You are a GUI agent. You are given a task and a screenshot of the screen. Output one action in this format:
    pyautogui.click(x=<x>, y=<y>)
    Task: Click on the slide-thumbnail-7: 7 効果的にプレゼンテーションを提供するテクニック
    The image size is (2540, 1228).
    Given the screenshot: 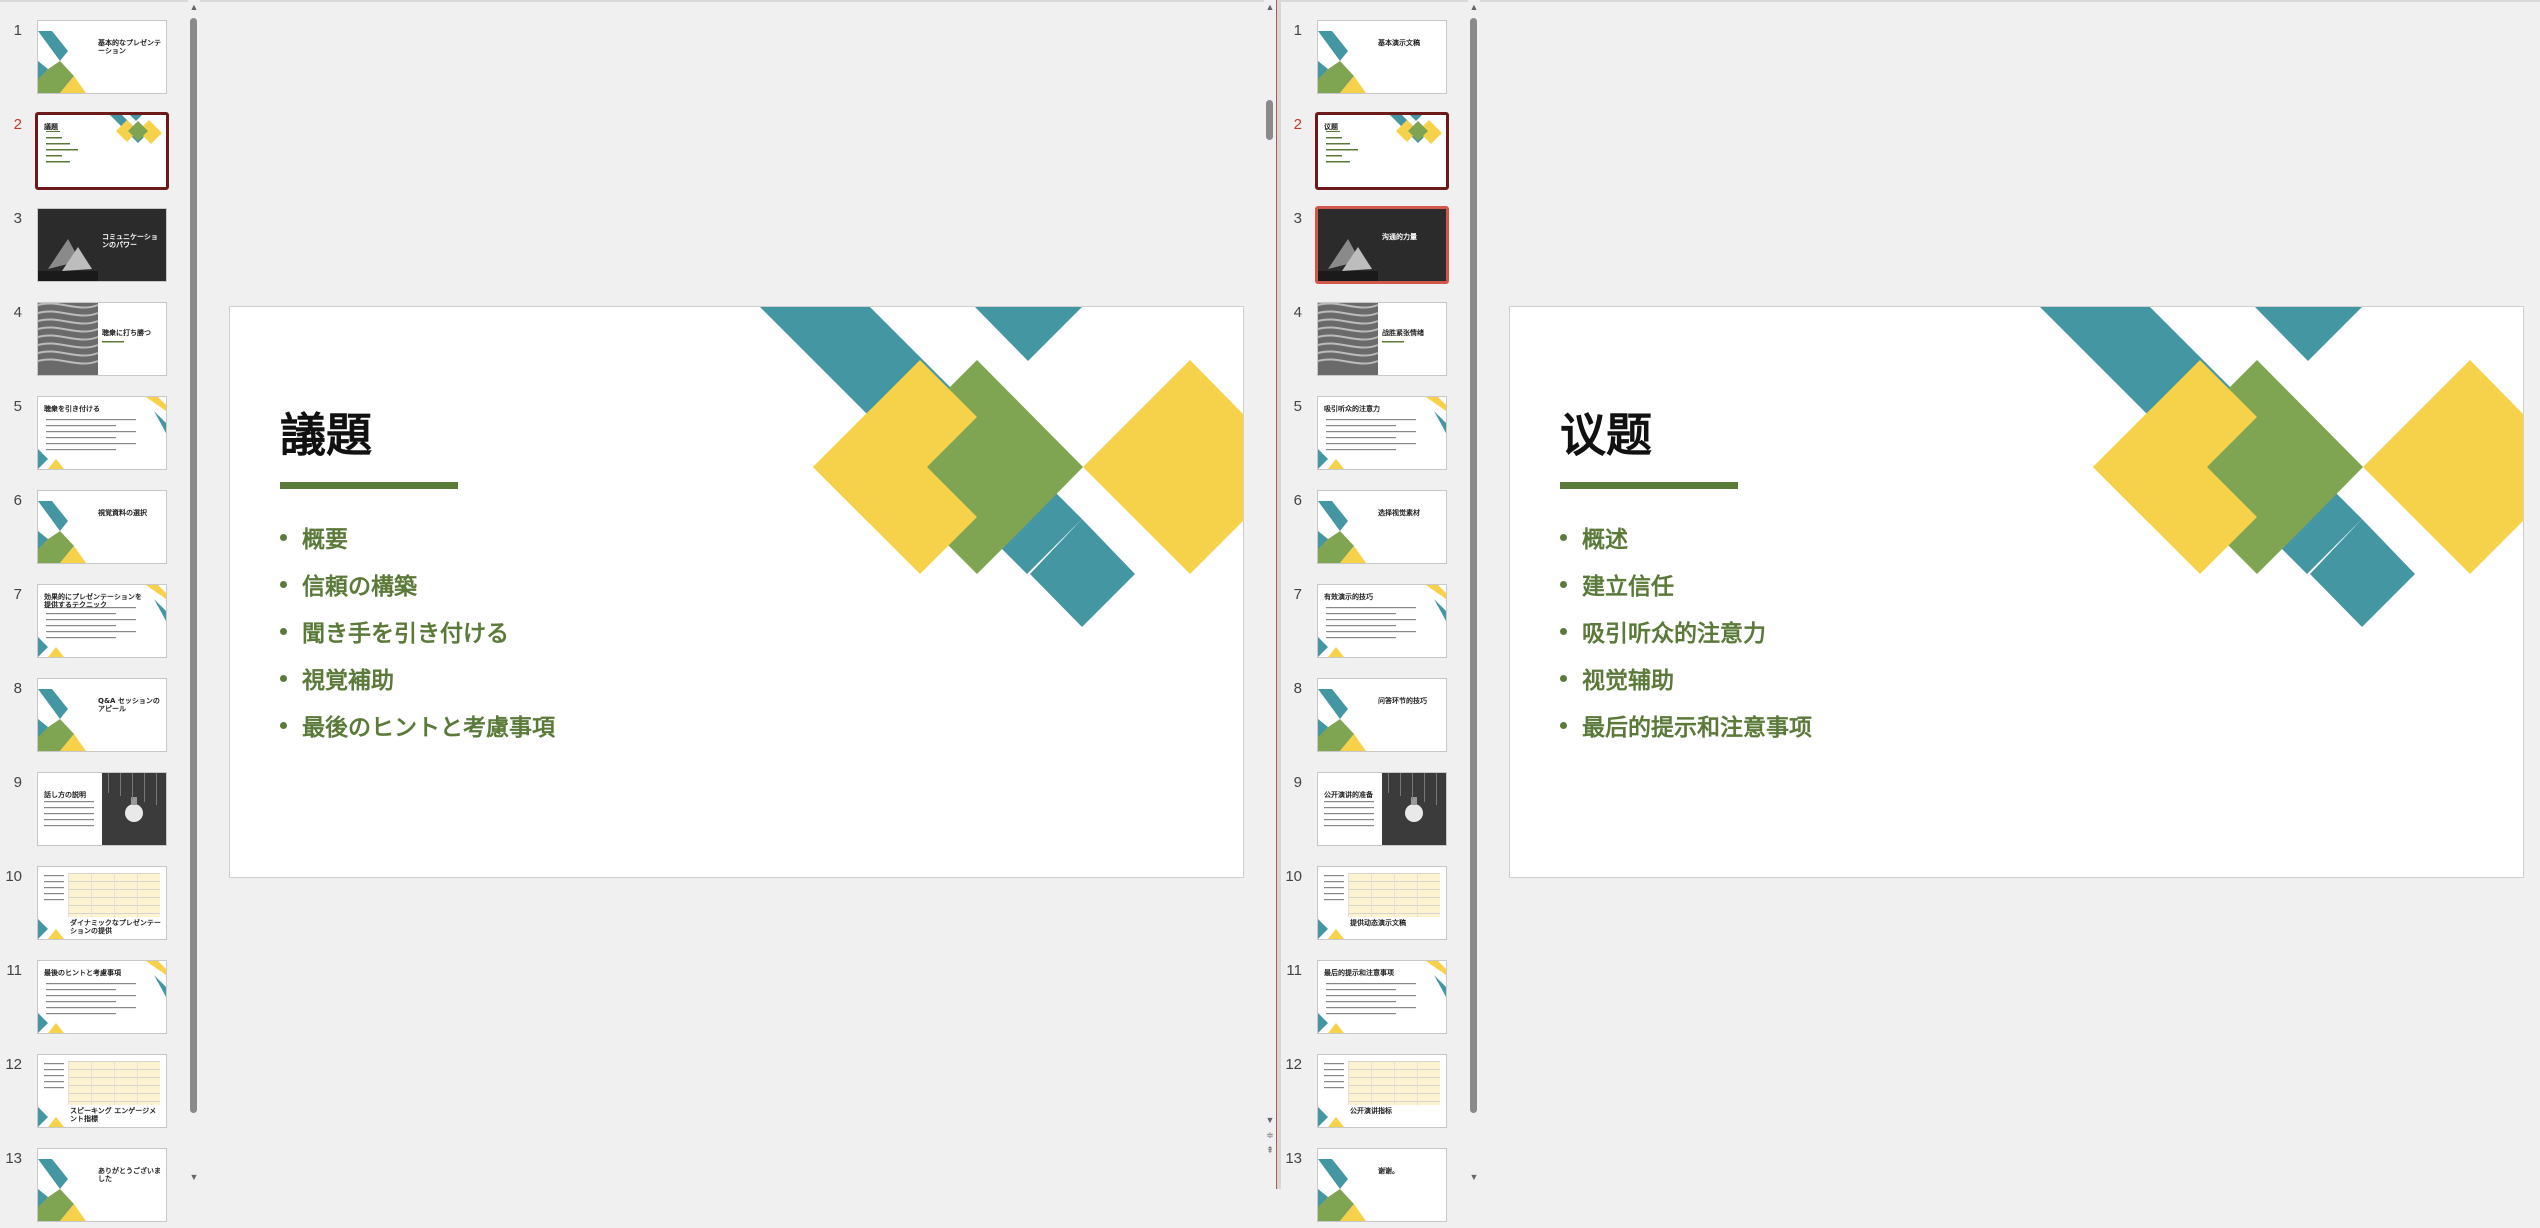 What is the action you would take?
    pyautogui.click(x=92, y=624)
    